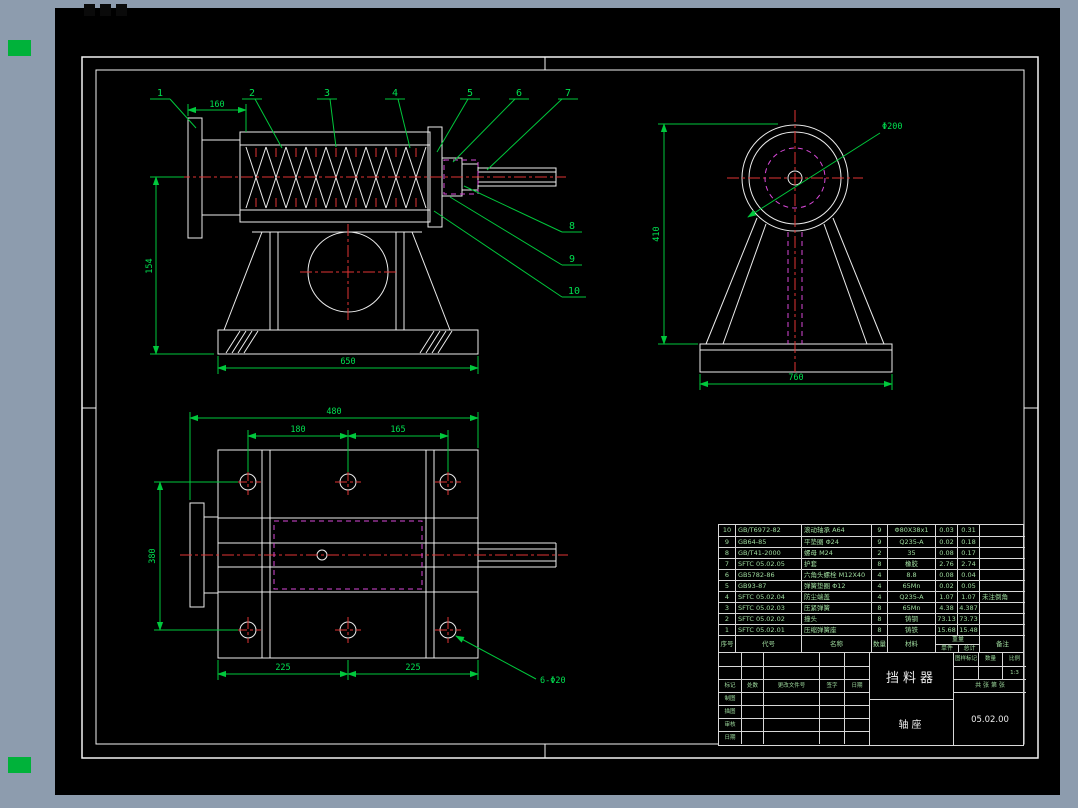  What do you see at coordinates (795, 378) in the screenshot?
I see `dim-760: 760` at bounding box center [795, 378].